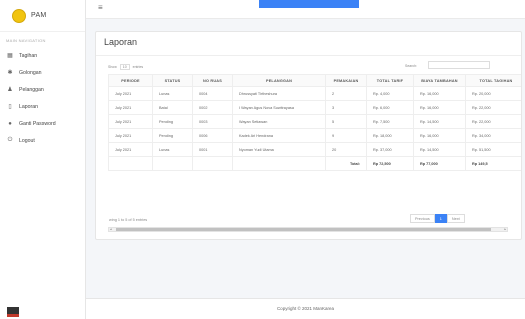  Describe the element at coordinates (459, 65) in the screenshot. I see `search-input` at that location.